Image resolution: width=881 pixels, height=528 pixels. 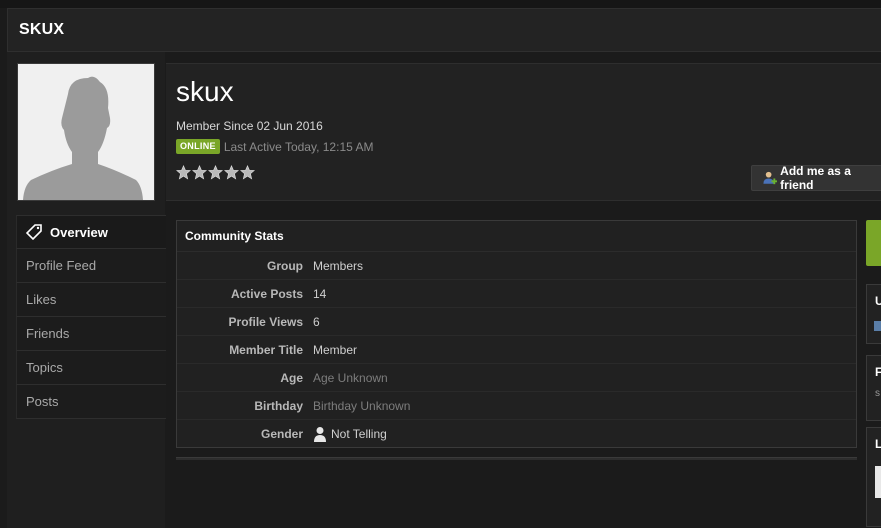 What do you see at coordinates (516, 350) in the screenshot?
I see `stat-row: Member Title Member` at bounding box center [516, 350].